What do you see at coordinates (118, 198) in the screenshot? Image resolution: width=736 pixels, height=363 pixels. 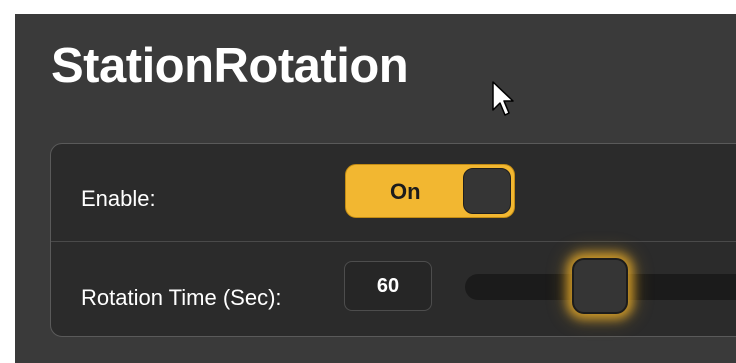 I see `enable-label: Enable:` at bounding box center [118, 198].